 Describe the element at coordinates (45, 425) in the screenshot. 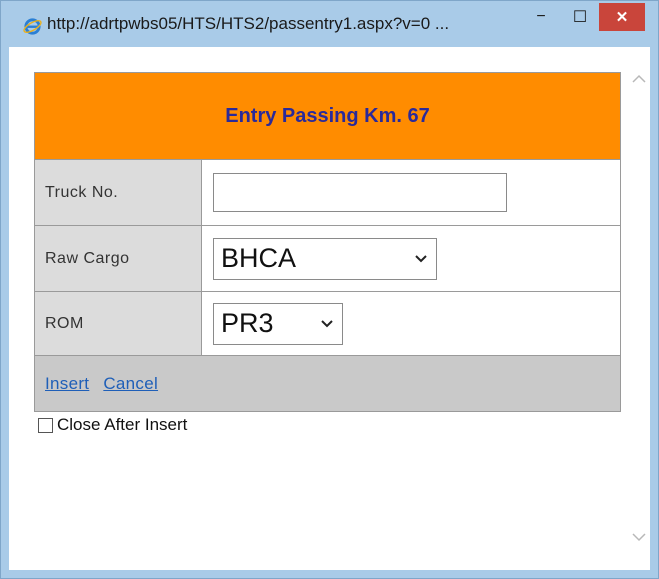

I see `close-after-insert-checkbox` at that location.